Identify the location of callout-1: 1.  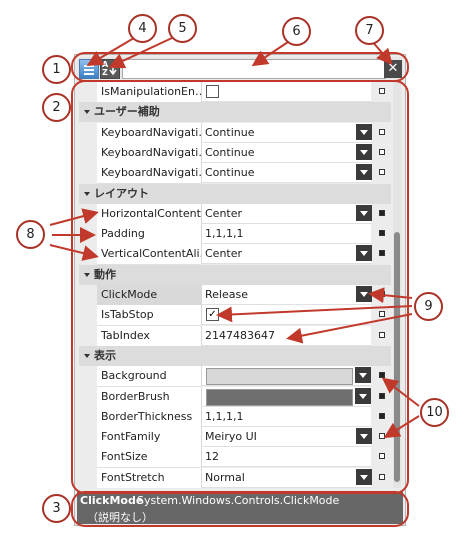
(56, 69).